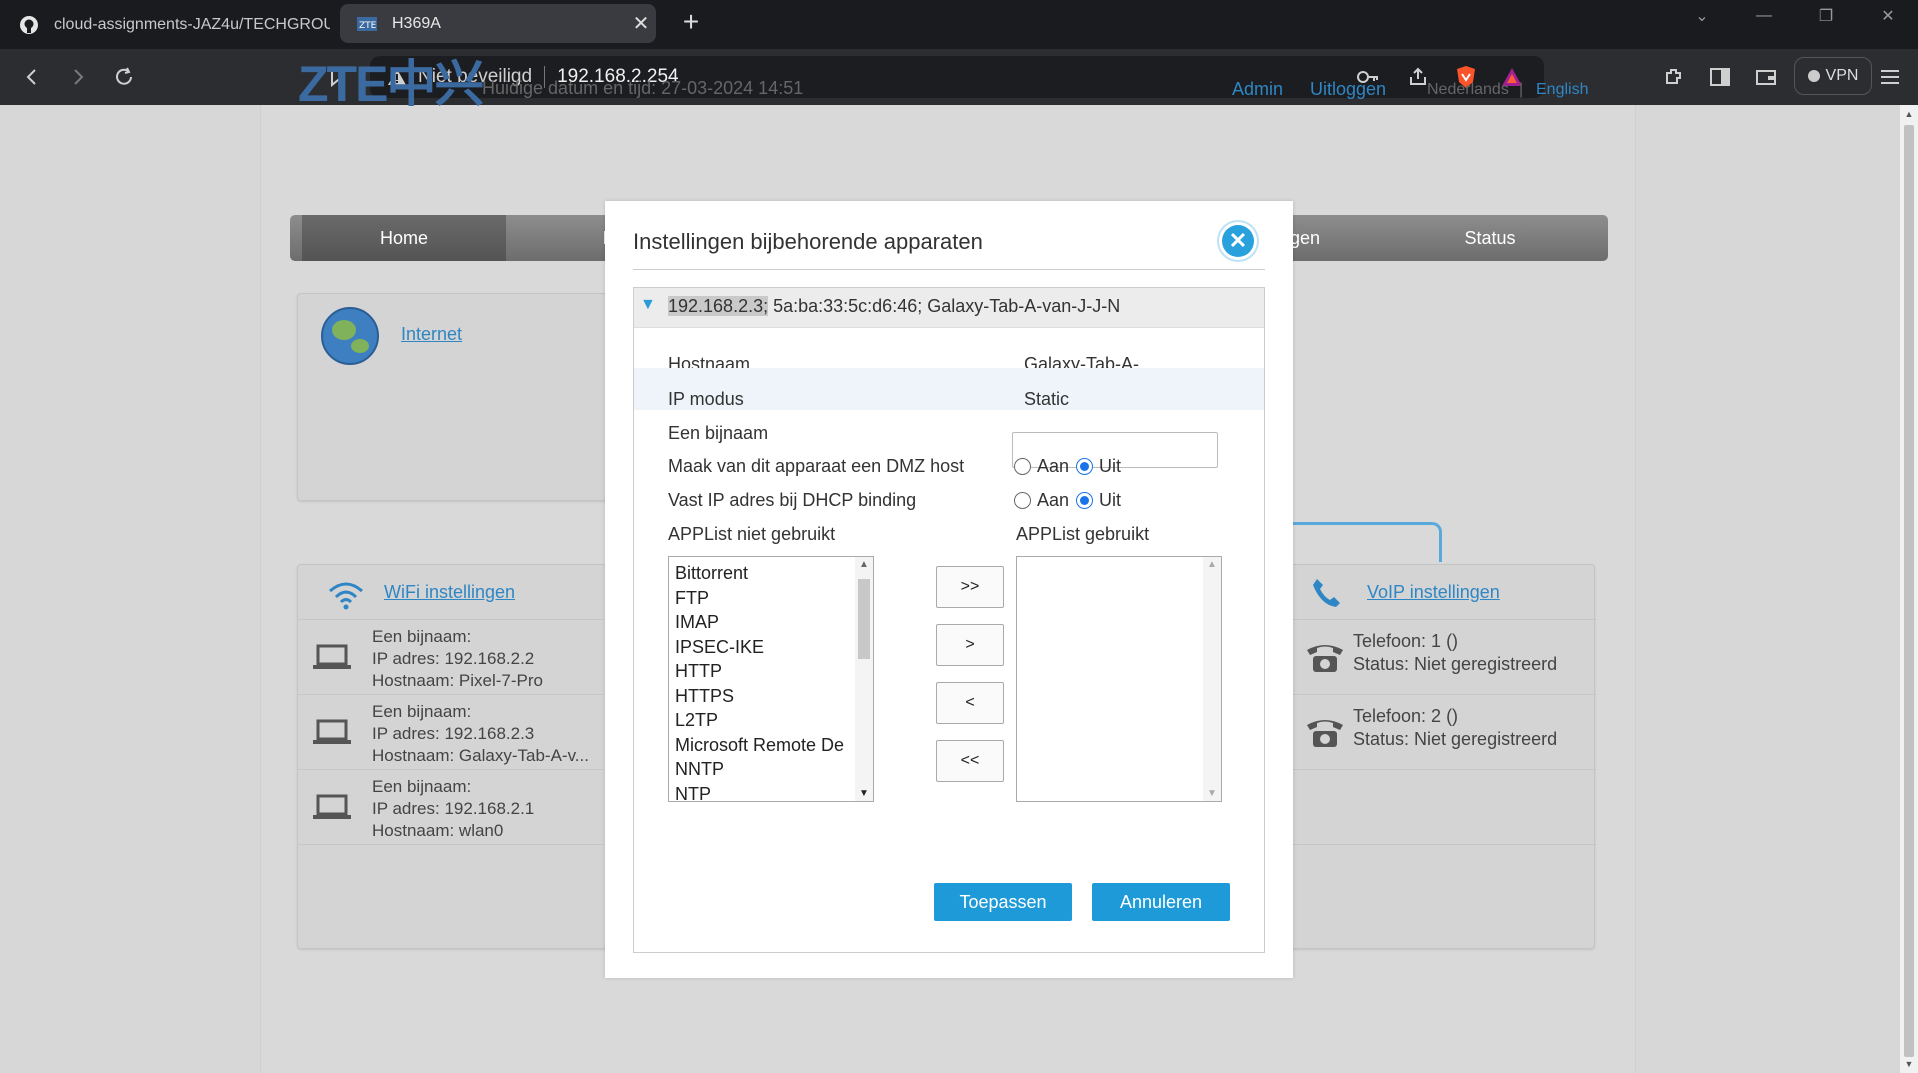 This screenshot has height=1073, width=1918. I want to click on zte-favicon-icon: ZTE, so click(367, 24).